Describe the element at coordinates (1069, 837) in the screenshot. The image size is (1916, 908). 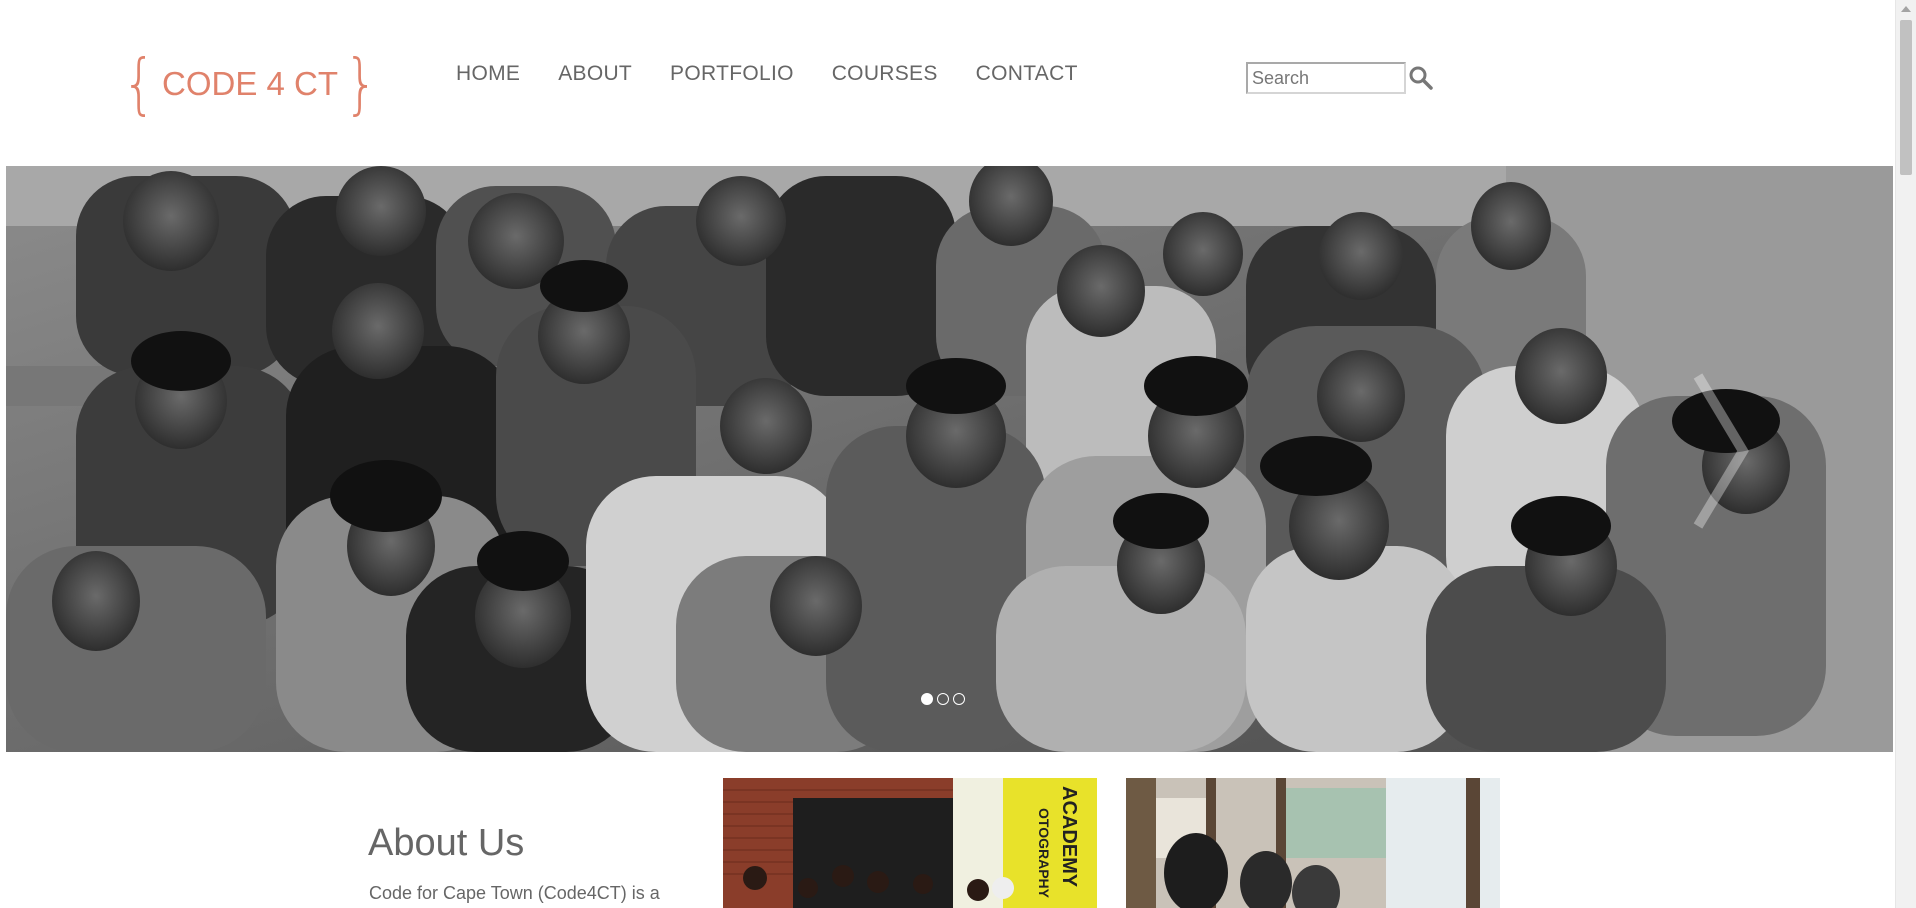
I see `thumb-caption-1: ACADEMY` at that location.